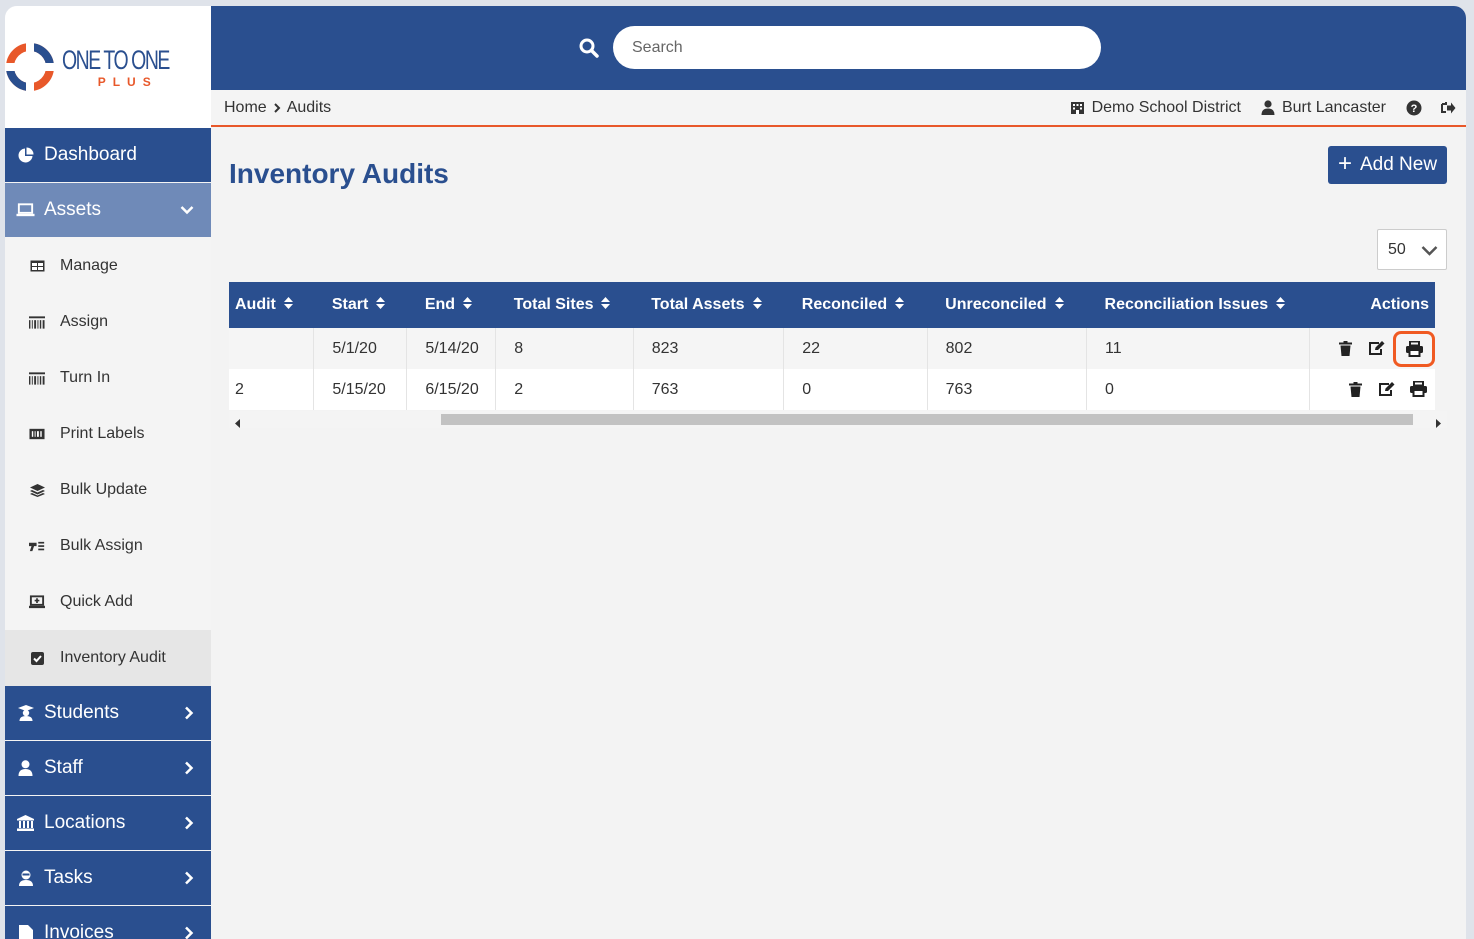  Describe the element at coordinates (245, 108) in the screenshot. I see `breadcrumb-home: Home` at that location.